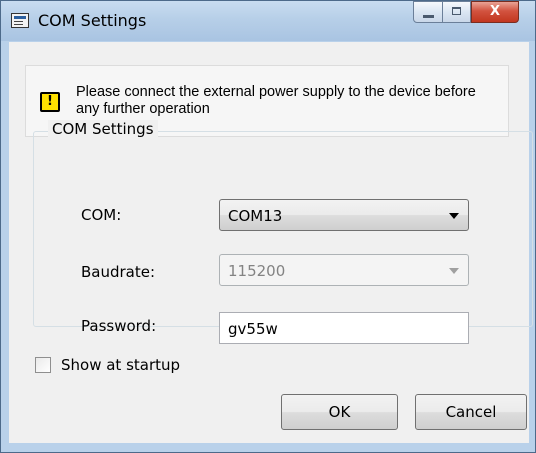  I want to click on close-icon: X, so click(495, 11).